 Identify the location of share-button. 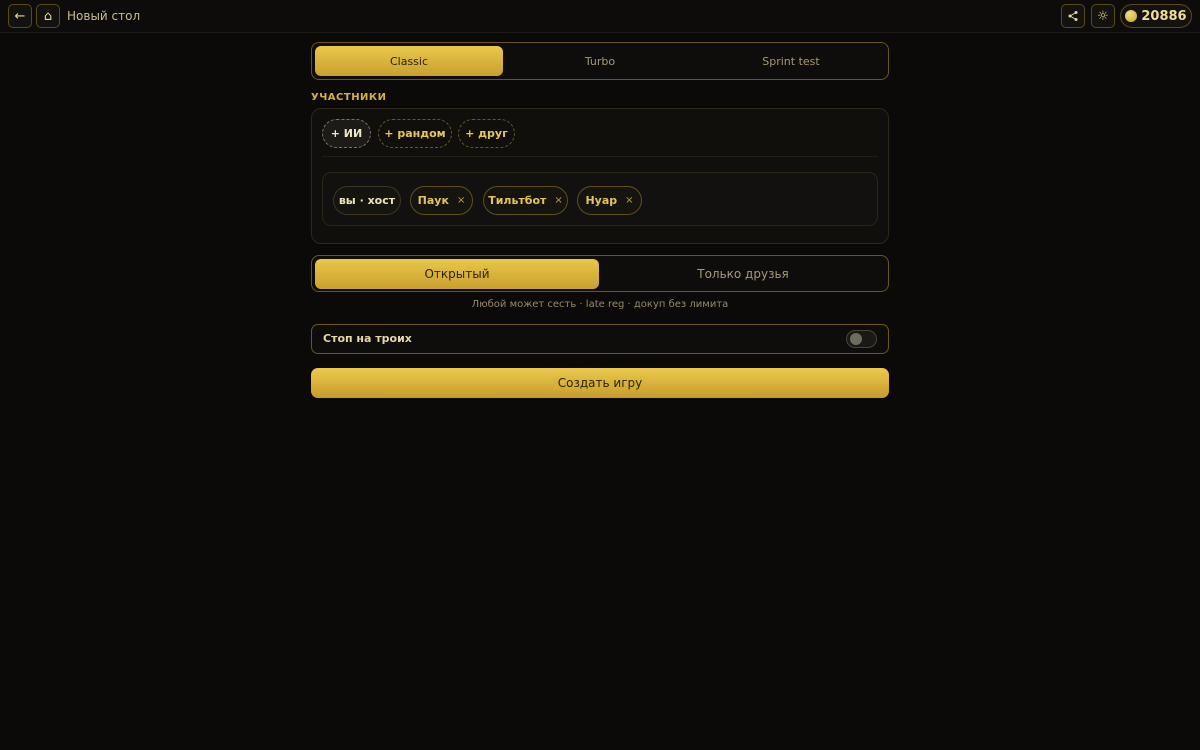
(1073, 16).